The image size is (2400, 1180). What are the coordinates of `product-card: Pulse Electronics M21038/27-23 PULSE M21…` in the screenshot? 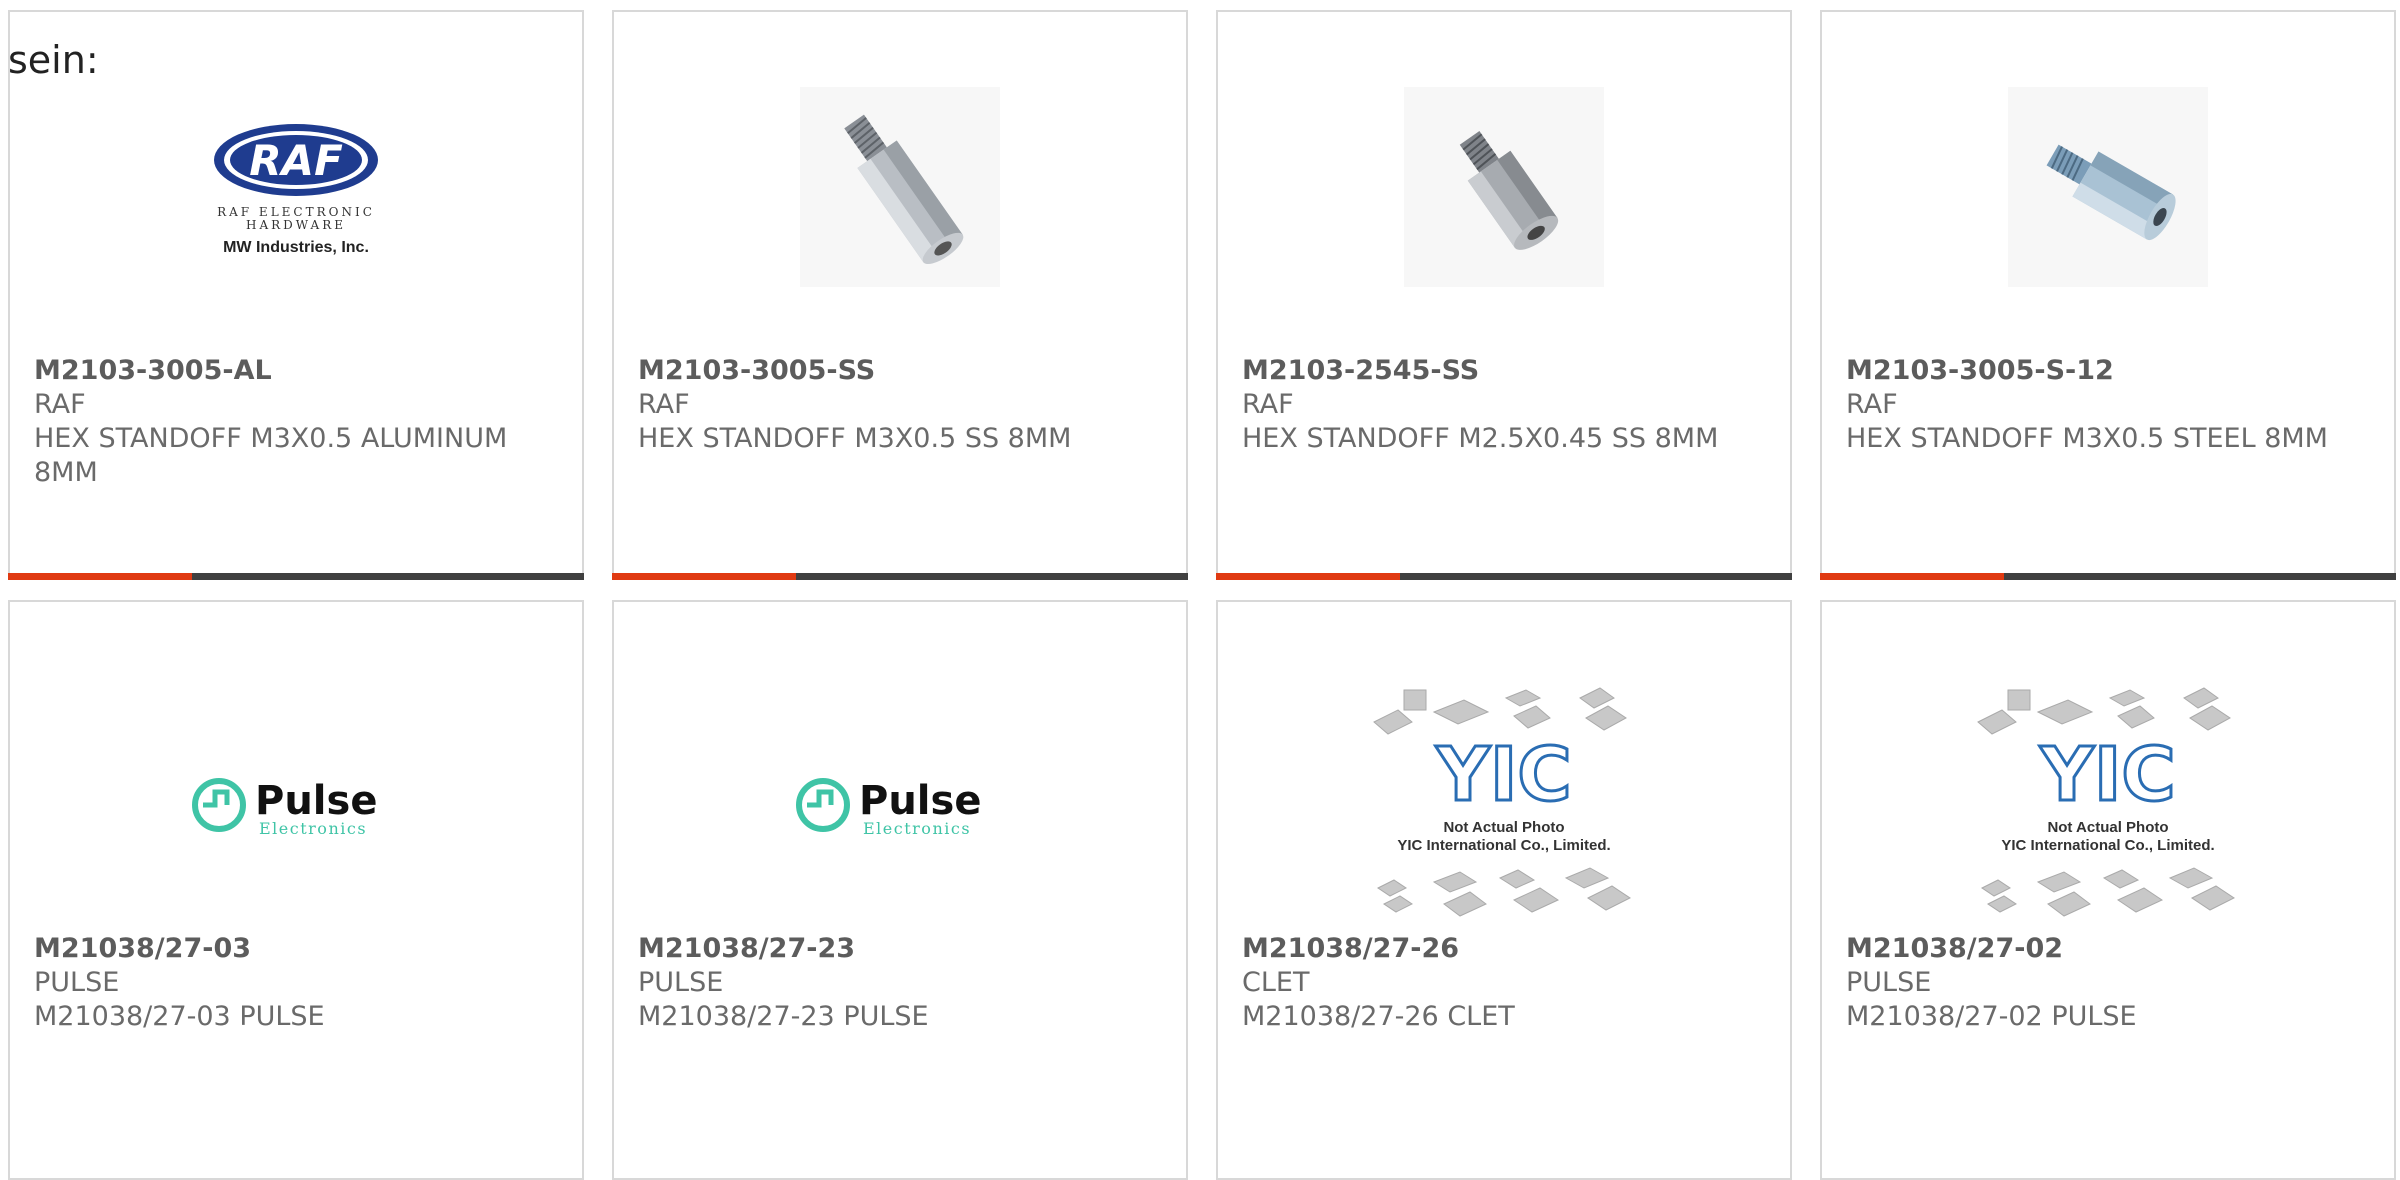 It's located at (900, 890).